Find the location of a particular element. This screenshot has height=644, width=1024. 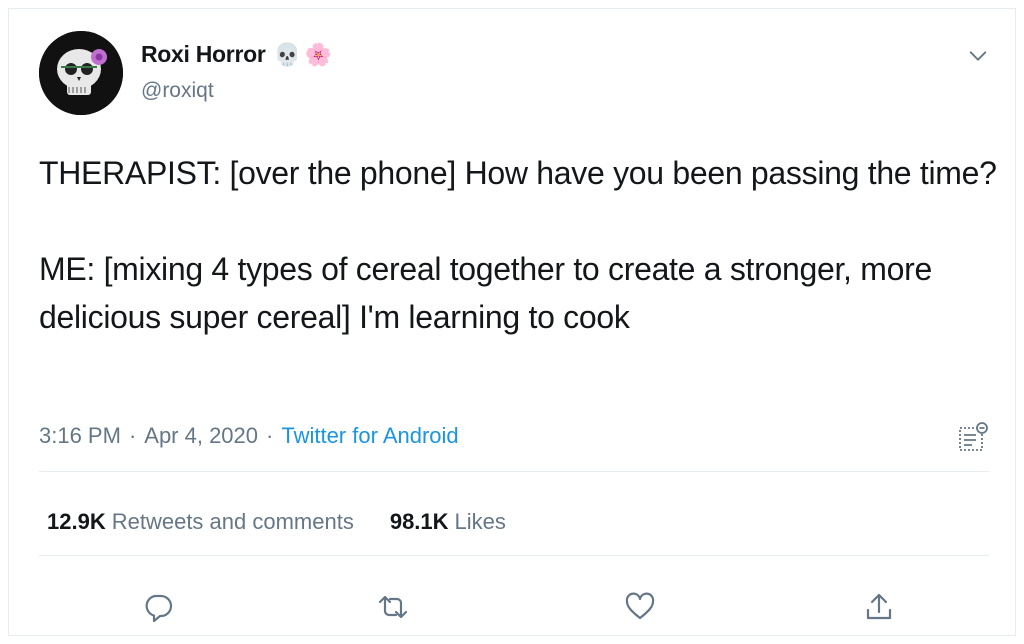

share-button is located at coordinates (879, 607).